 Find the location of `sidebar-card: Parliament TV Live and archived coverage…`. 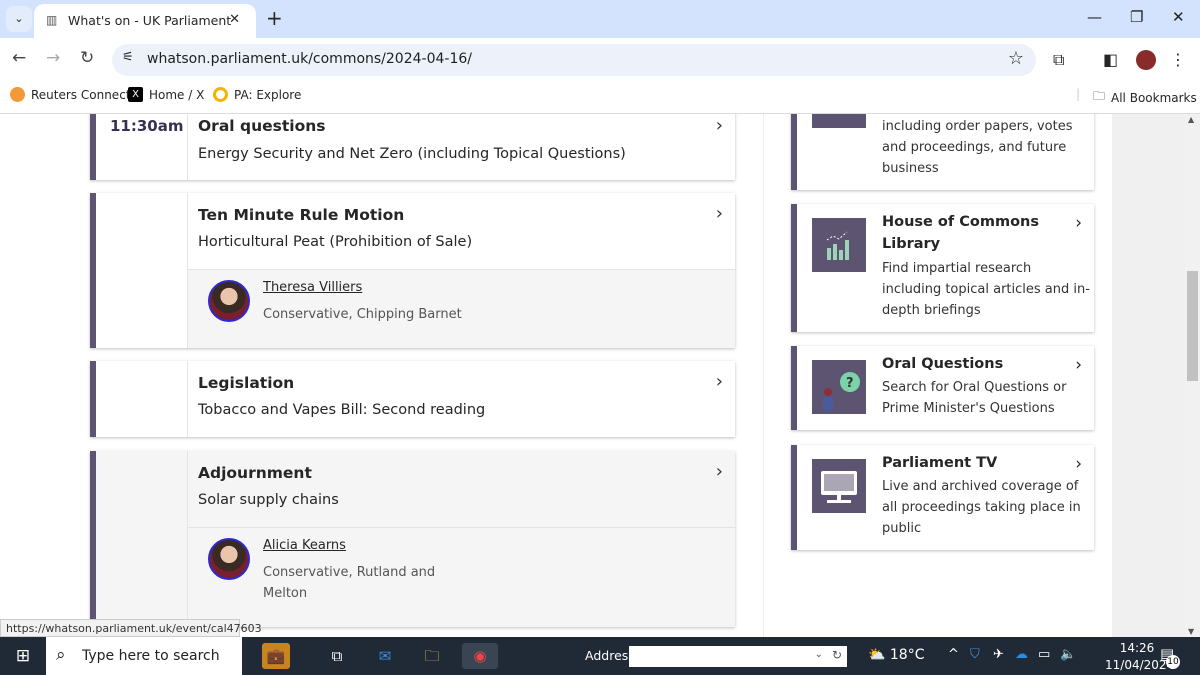

sidebar-card: Parliament TV Live and archived coverage… is located at coordinates (942, 497).